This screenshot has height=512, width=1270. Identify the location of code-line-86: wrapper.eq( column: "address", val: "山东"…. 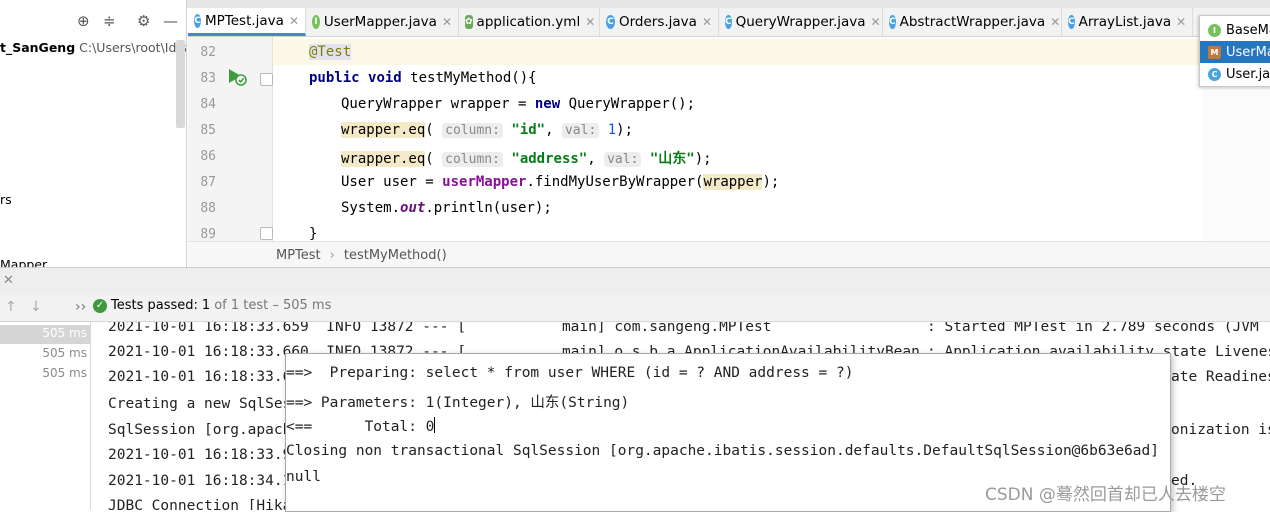
(526, 159).